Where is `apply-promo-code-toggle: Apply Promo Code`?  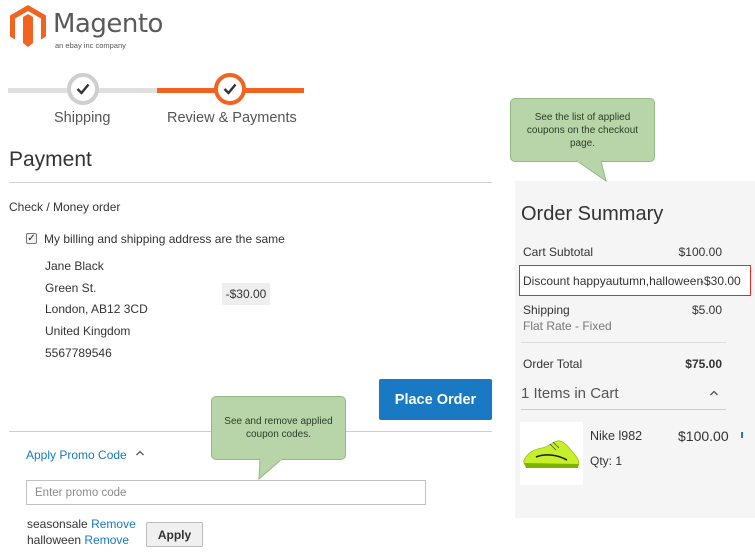 apply-promo-code-toggle: Apply Promo Code is located at coordinates (76, 455).